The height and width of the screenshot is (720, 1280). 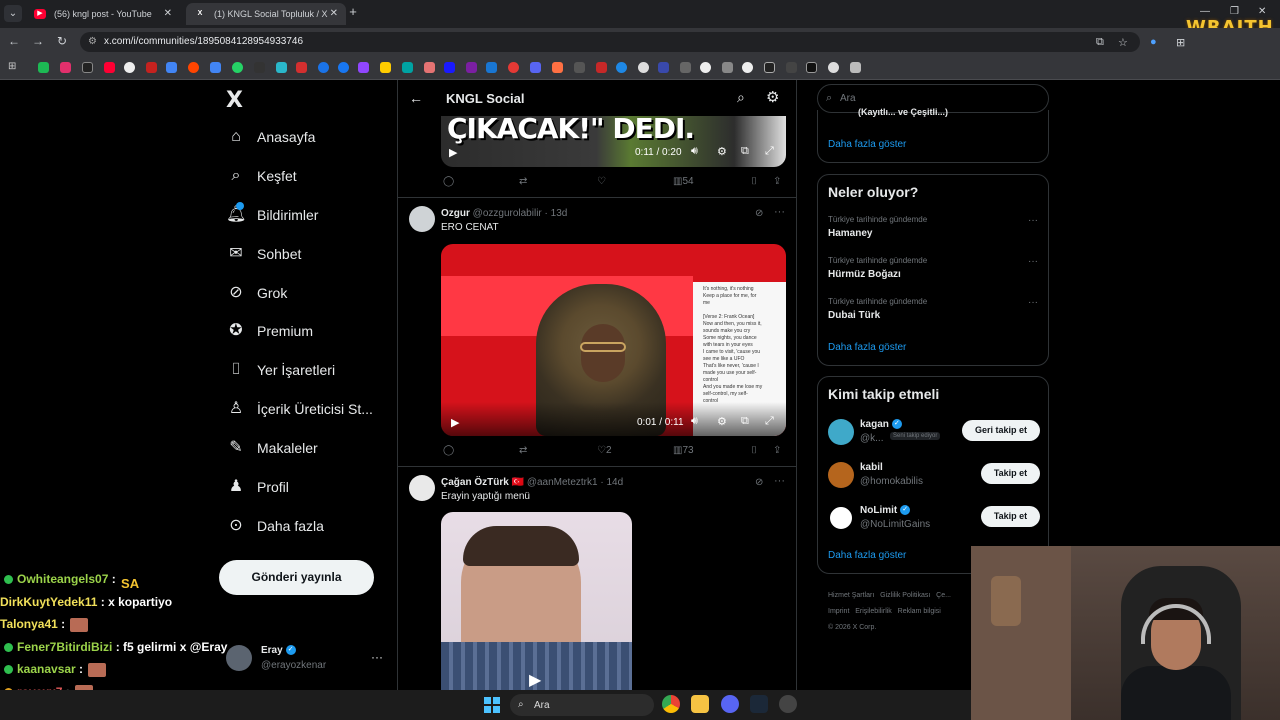 What do you see at coordinates (535, 67) in the screenshot?
I see `discord-bookmark-icon` at bounding box center [535, 67].